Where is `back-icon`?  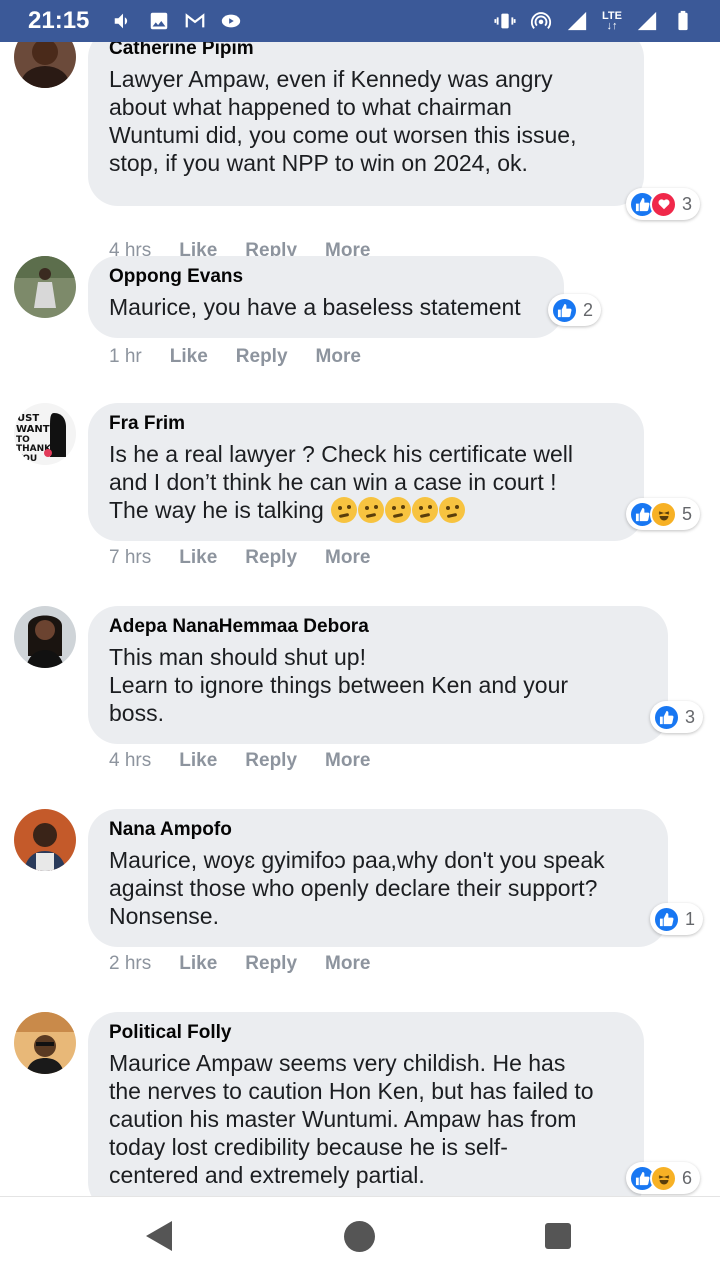 back-icon is located at coordinates (159, 1236).